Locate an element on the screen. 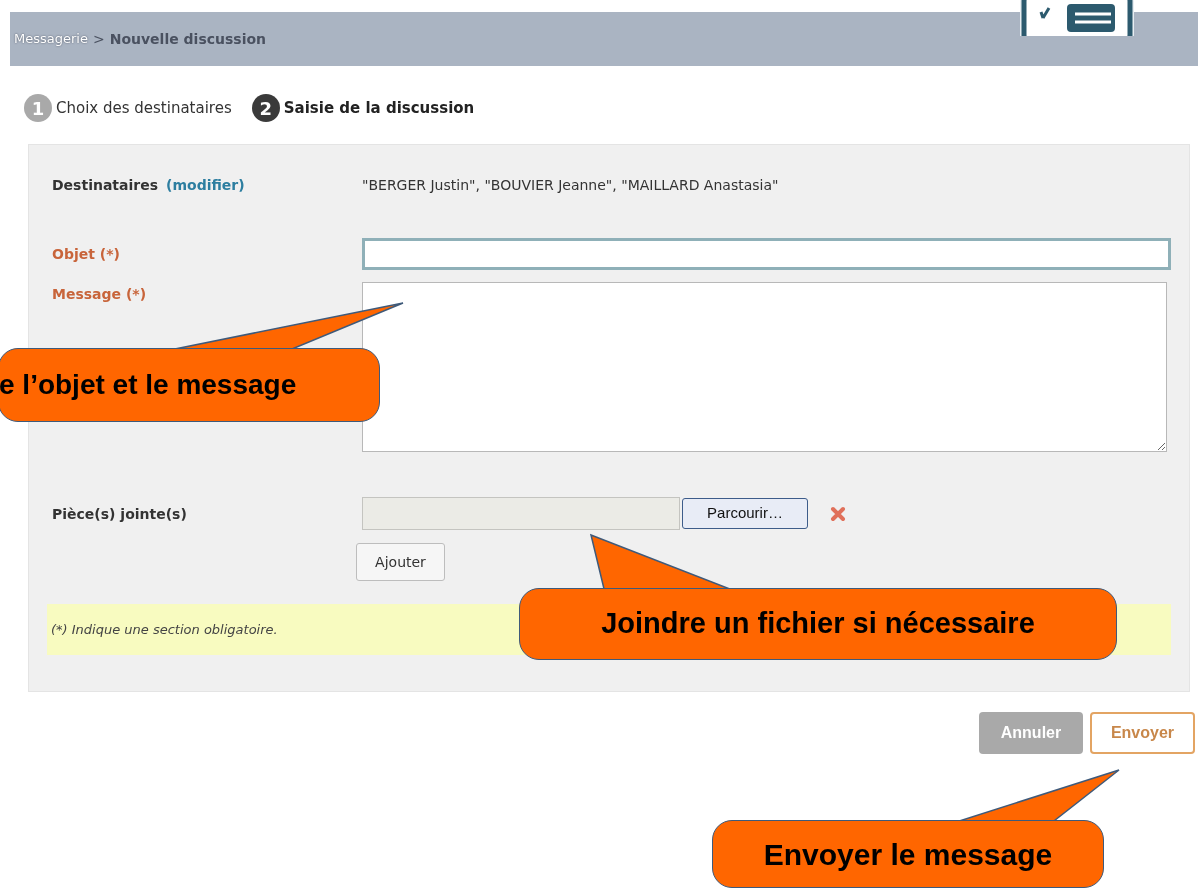 The width and height of the screenshot is (1198, 889). step-number: 2 is located at coordinates (265, 108).